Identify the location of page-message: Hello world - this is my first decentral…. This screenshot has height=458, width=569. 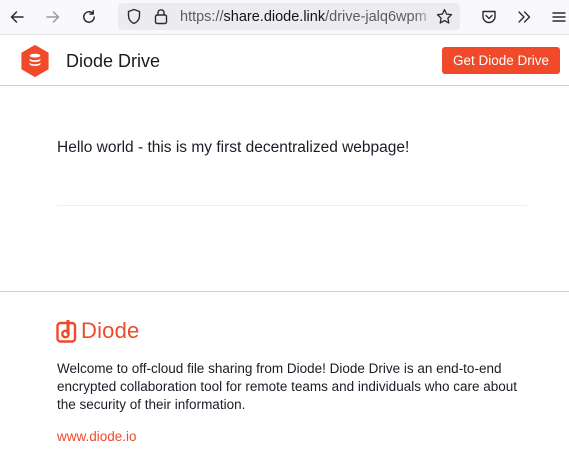
(233, 147).